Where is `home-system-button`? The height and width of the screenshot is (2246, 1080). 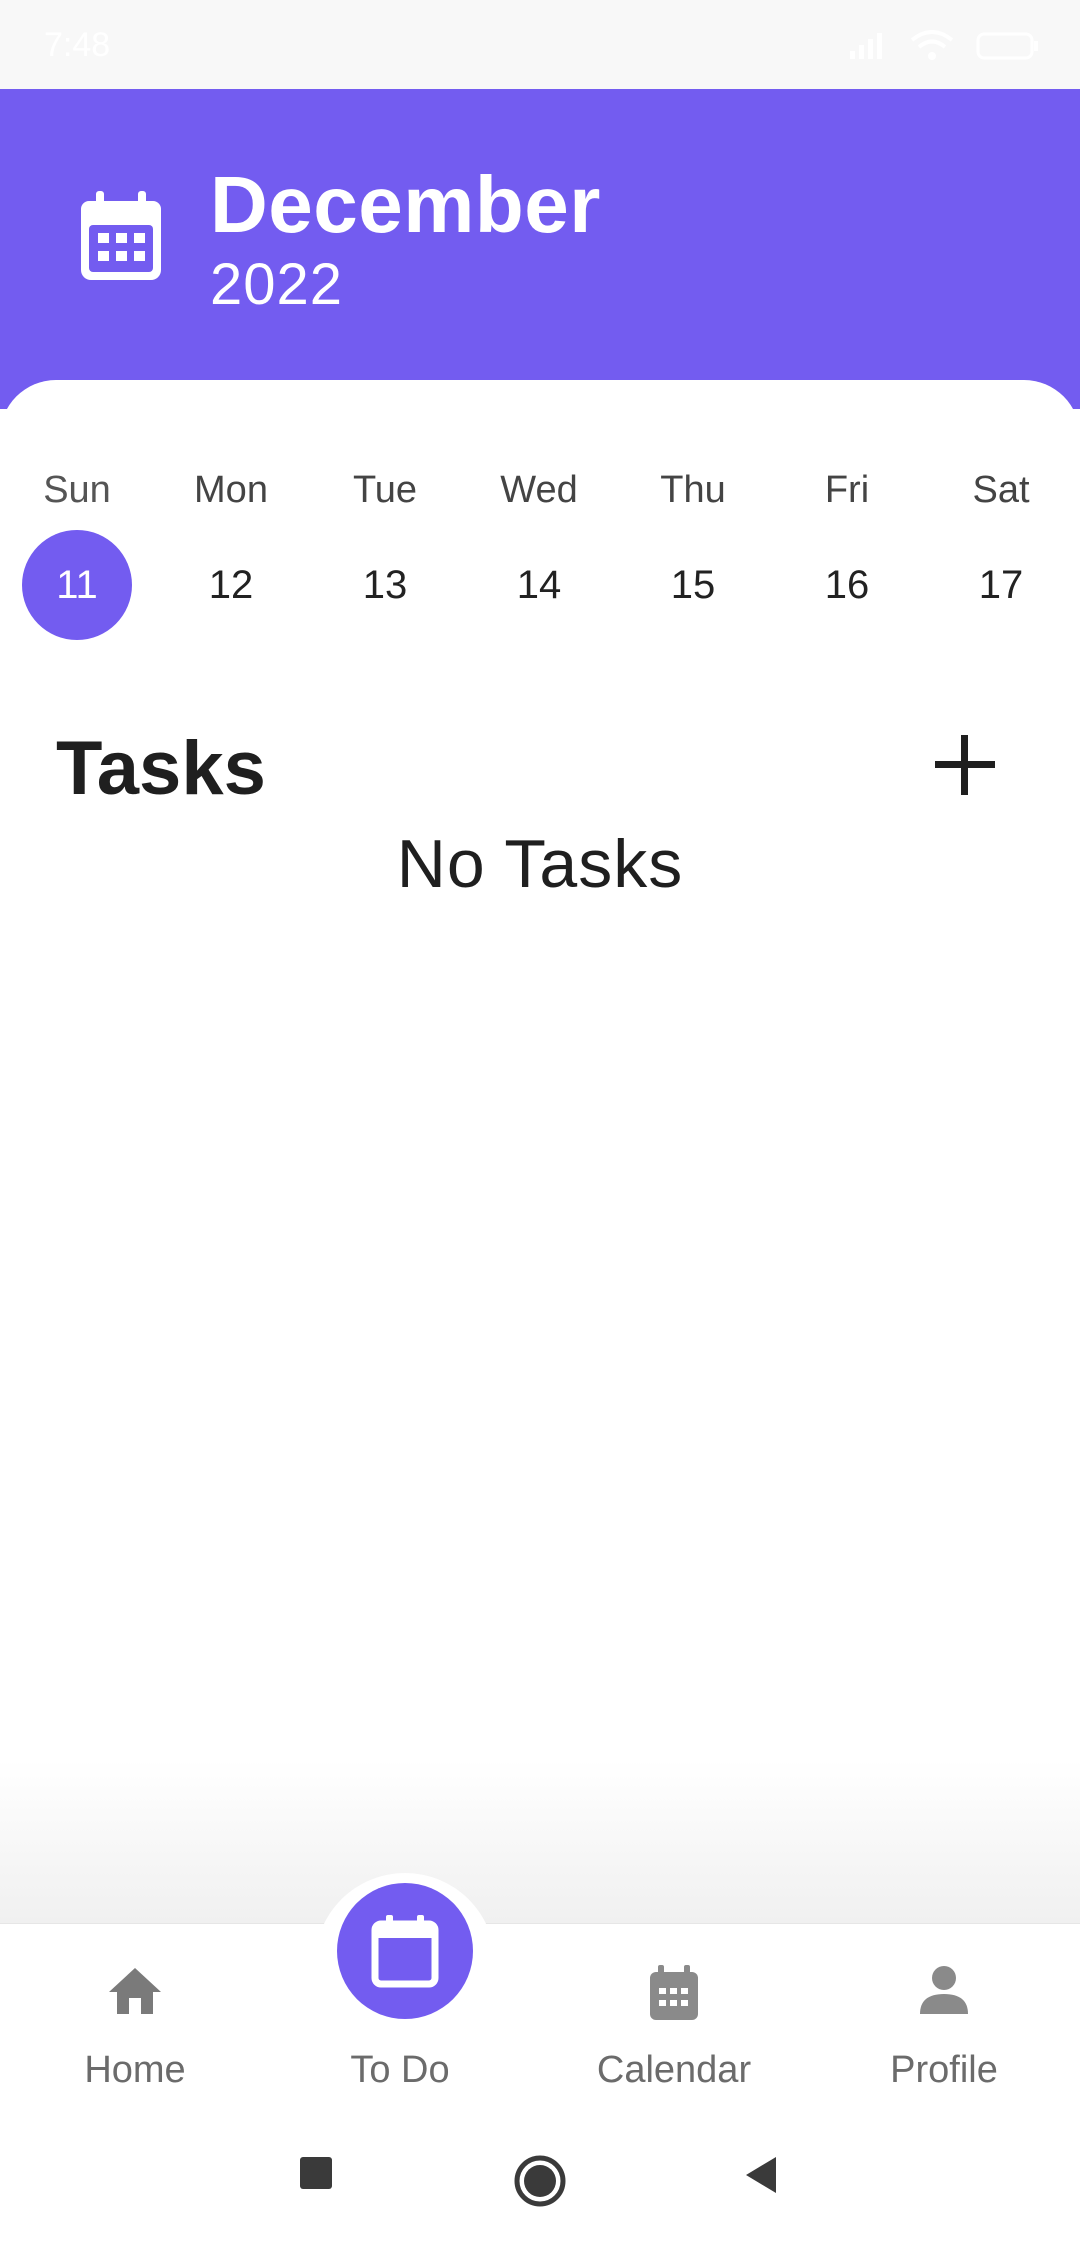 home-system-button is located at coordinates (540, 2183).